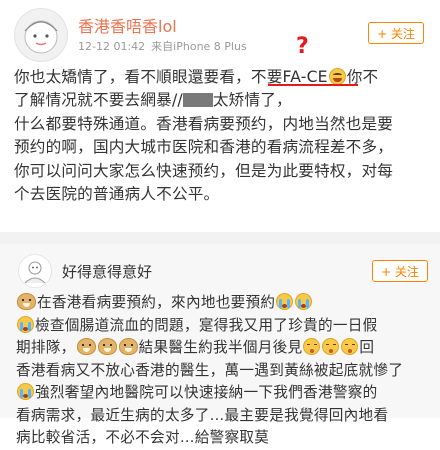  I want to click on repost-avatar, so click(35, 271).